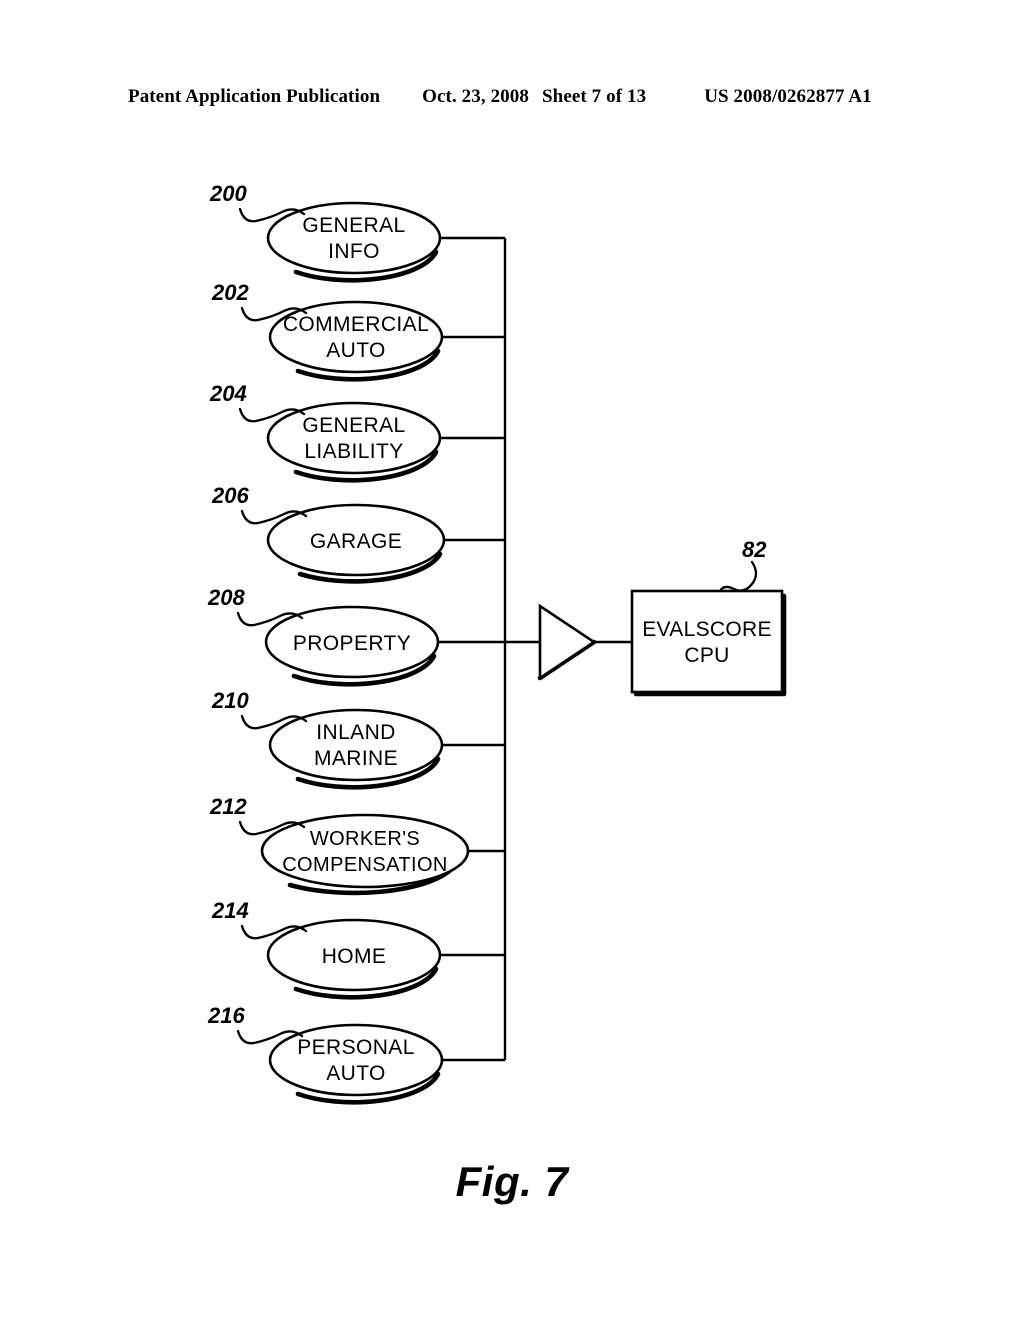  I want to click on ref-number-206: 206, so click(230, 495).